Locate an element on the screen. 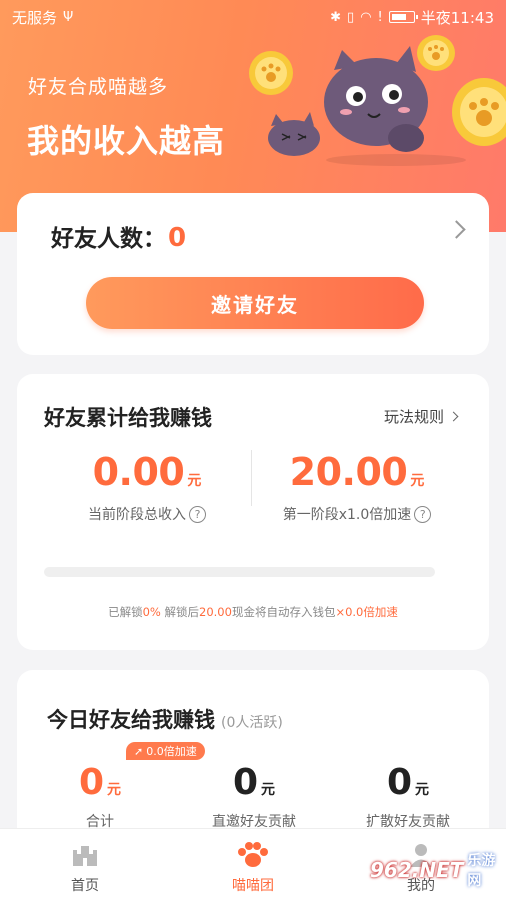 The height and width of the screenshot is (900, 506). watermark-sub: 乐游网 is located at coordinates (481, 871).